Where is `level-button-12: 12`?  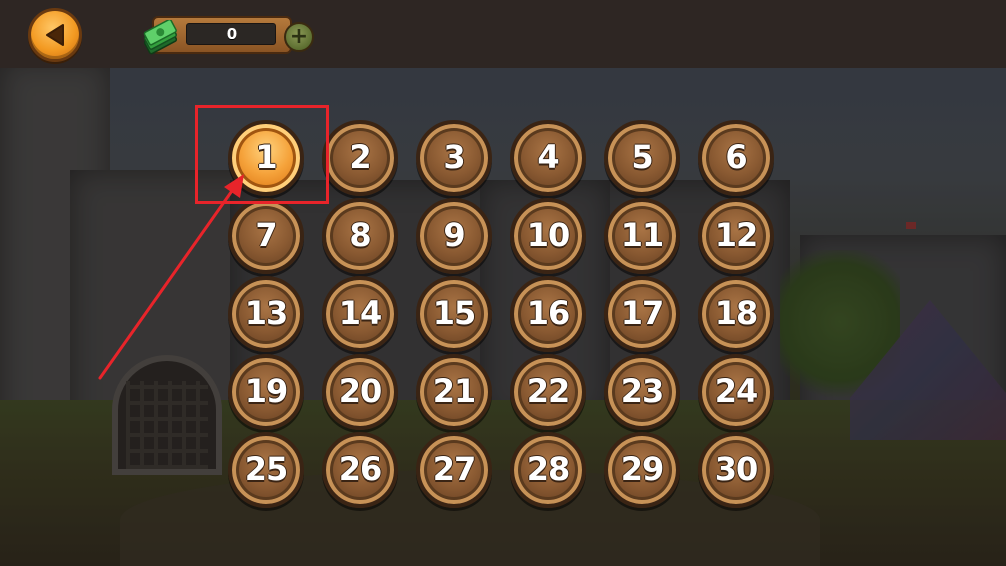 level-button-12: 12 is located at coordinates (736, 236).